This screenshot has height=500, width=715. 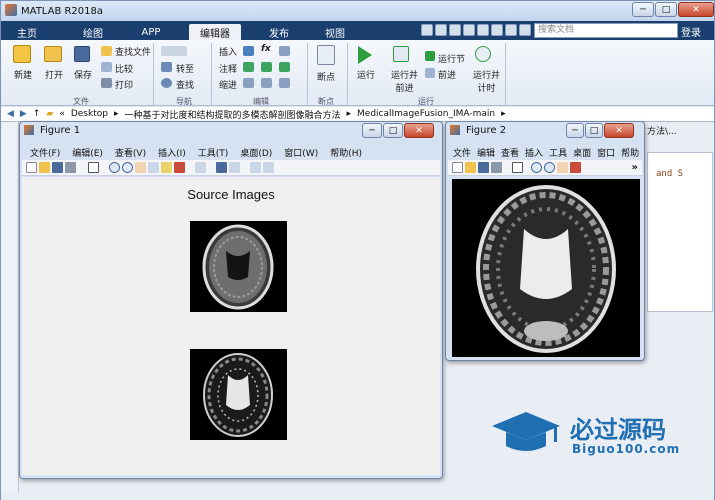 I want to click on breadcrumb-desktop: Desktop, so click(x=89, y=114).